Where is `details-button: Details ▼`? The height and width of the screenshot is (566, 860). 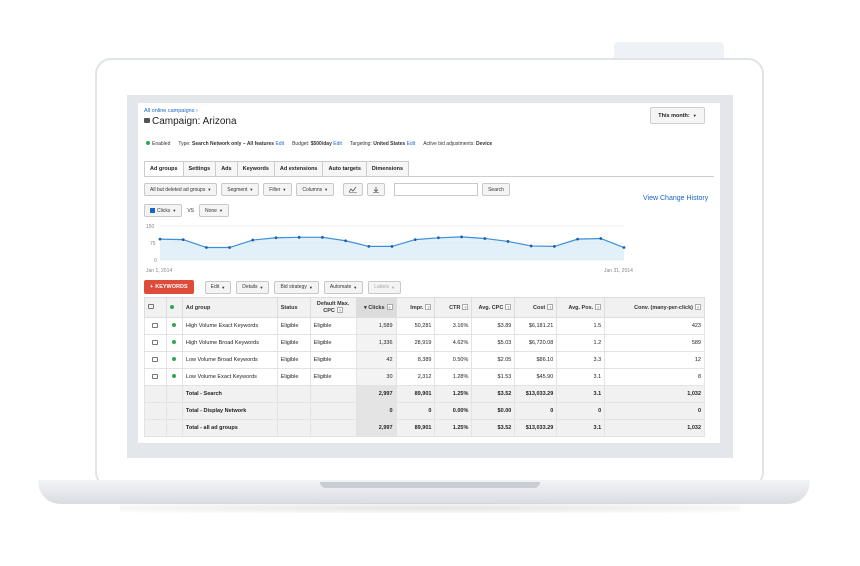 details-button: Details ▼ is located at coordinates (253, 287).